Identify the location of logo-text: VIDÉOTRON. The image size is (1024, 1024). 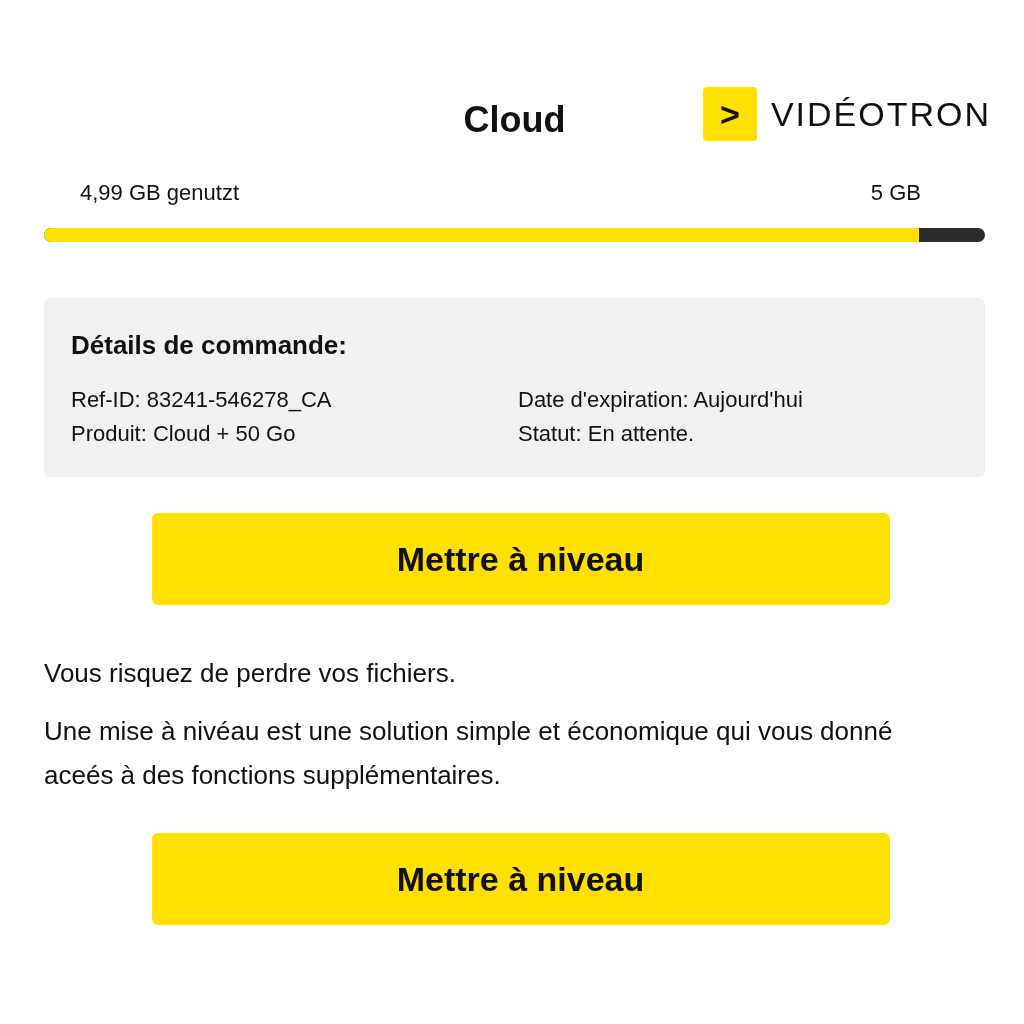
(880, 114).